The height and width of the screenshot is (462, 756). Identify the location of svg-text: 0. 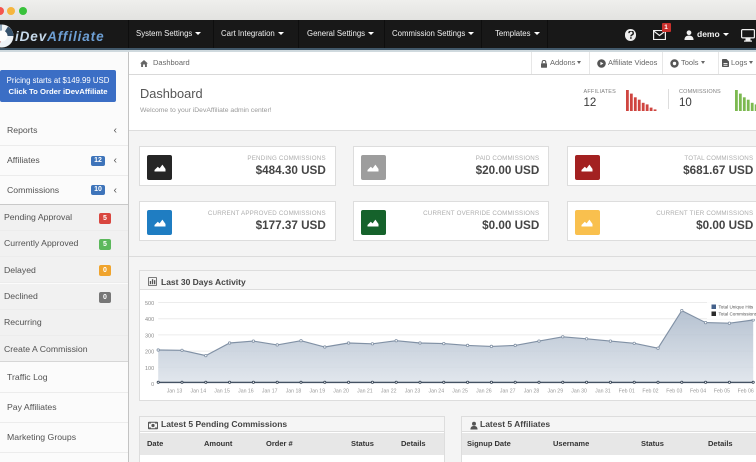
(152, 385).